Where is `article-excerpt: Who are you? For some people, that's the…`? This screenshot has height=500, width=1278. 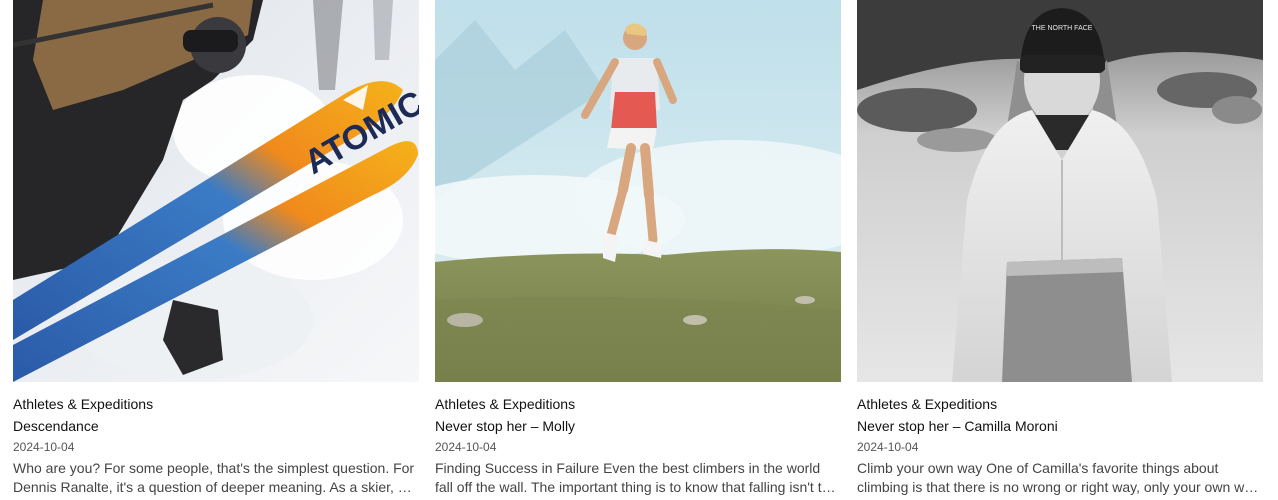 article-excerpt: Who are you? For some people, that's the… is located at coordinates (214, 477).